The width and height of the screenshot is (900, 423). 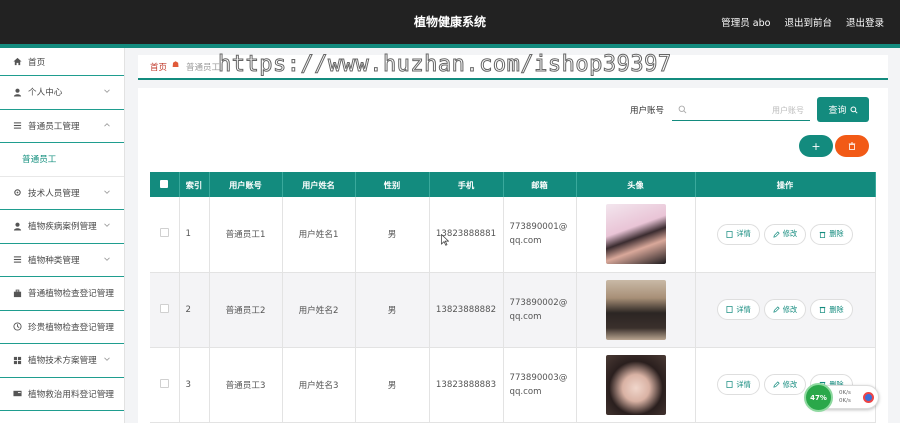 I want to click on batch-delete-button, so click(x=852, y=146).